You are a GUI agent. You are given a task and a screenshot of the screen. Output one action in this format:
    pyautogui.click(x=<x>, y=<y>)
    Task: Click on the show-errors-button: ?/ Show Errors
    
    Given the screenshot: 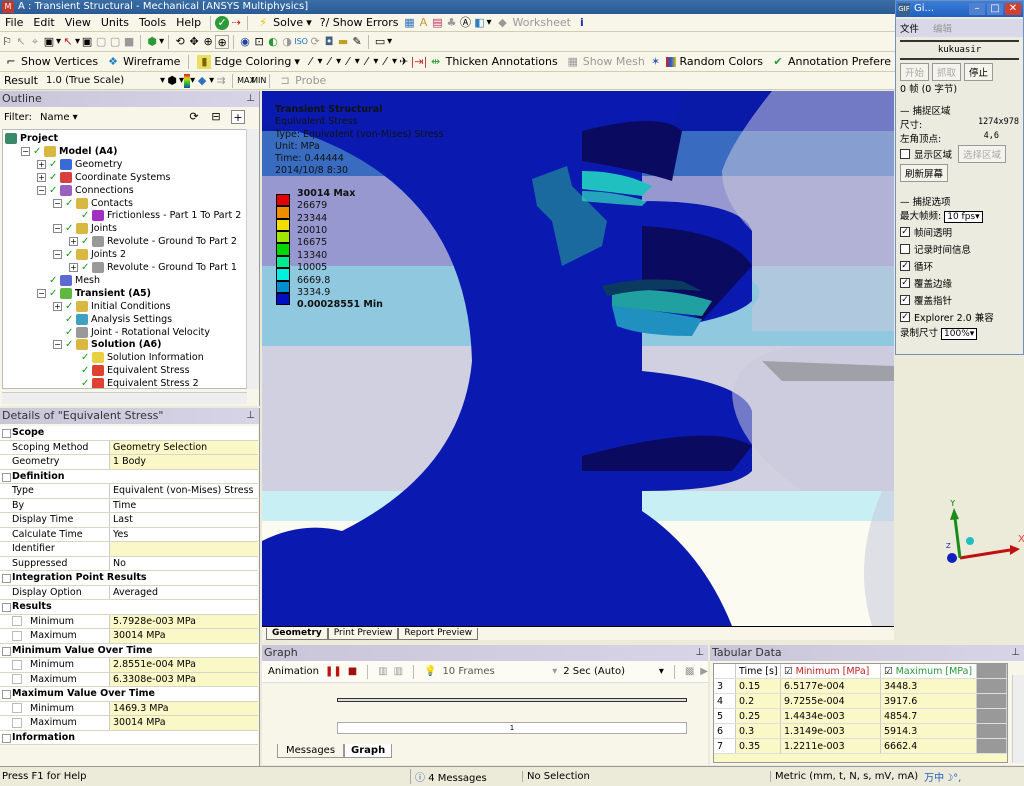 What is the action you would take?
    pyautogui.click(x=359, y=22)
    